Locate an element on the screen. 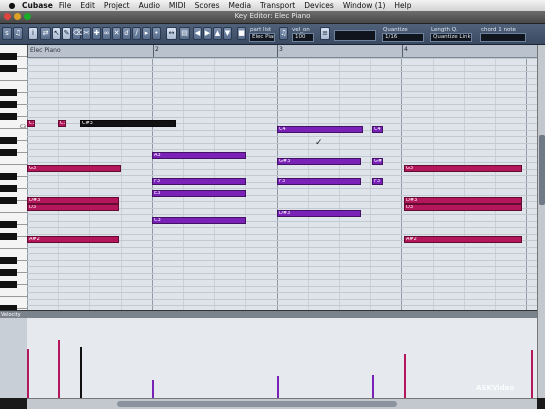  note: E3 is located at coordinates (199, 193).